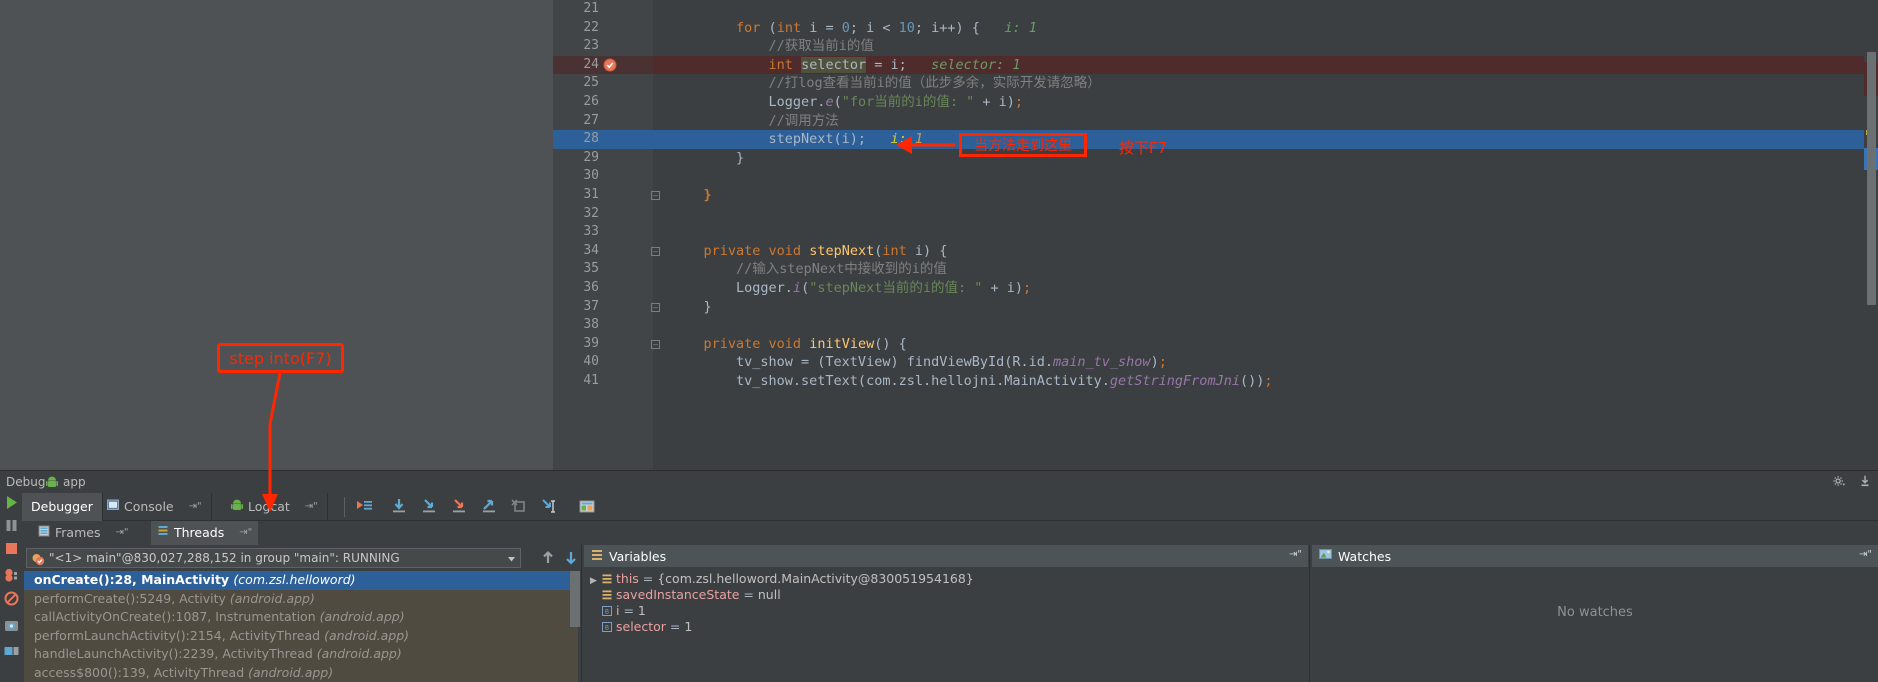 This screenshot has width=1878, height=682. What do you see at coordinates (44, 533) in the screenshot?
I see `frames-icon` at bounding box center [44, 533].